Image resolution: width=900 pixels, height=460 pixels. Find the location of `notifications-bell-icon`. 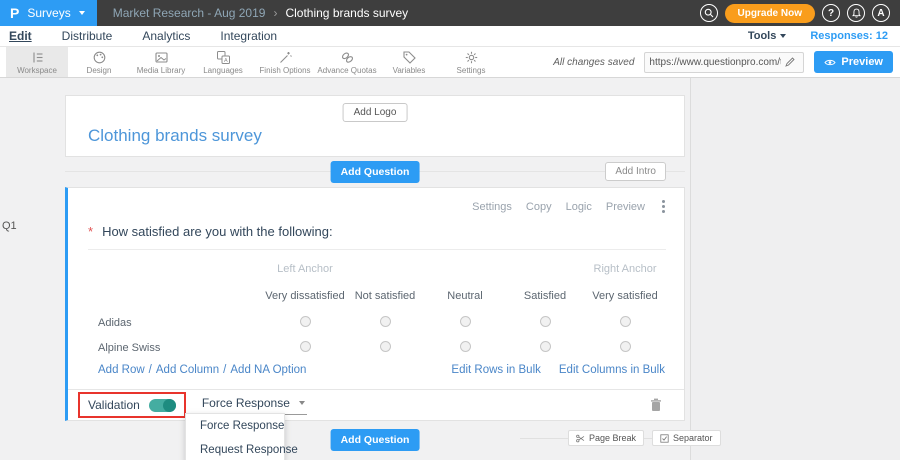

notifications-bell-icon is located at coordinates (856, 13).